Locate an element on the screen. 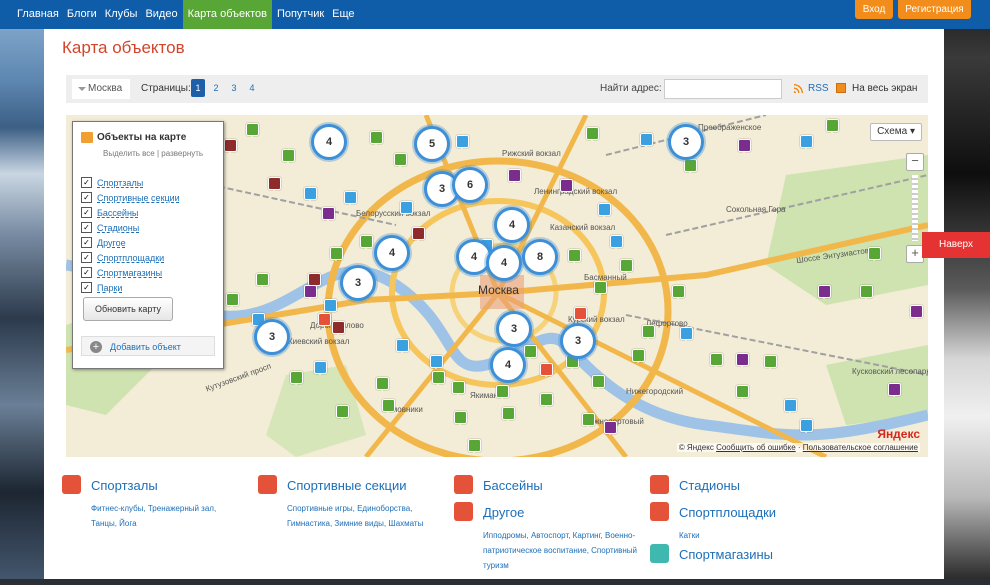 The image size is (990, 585). category-title: Стадионы is located at coordinates (709, 485).